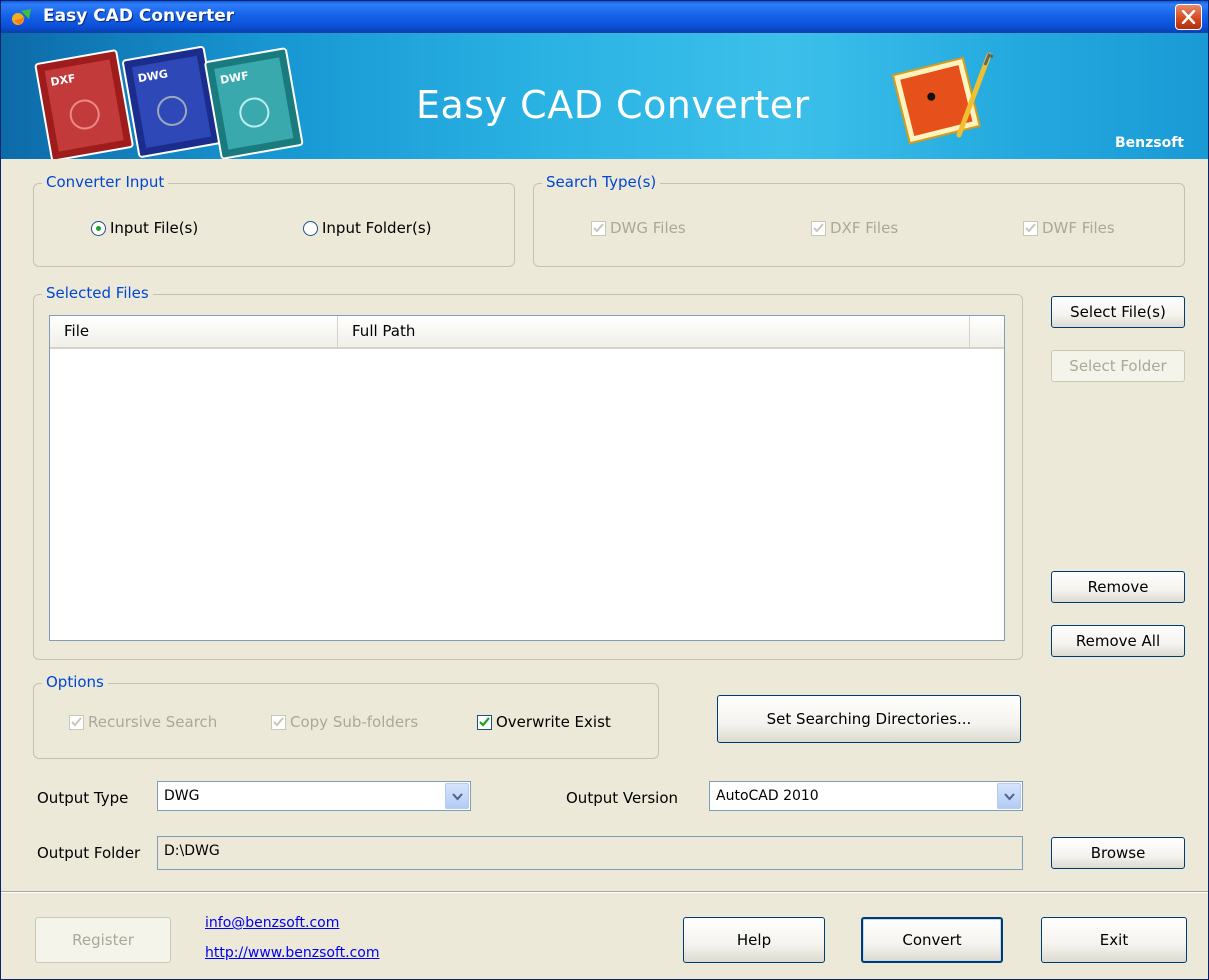 This screenshot has width=1209, height=980. Describe the element at coordinates (654, 331) in the screenshot. I see `column-header-full-path: Full Path` at that location.